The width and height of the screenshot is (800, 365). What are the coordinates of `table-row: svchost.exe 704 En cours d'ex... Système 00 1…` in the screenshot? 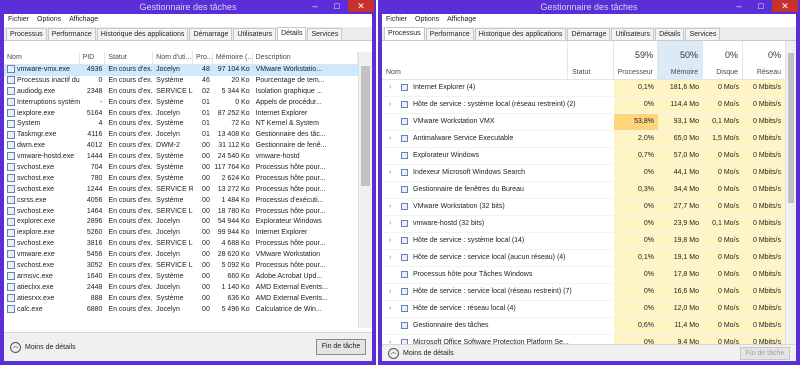 It's located at (181, 168).